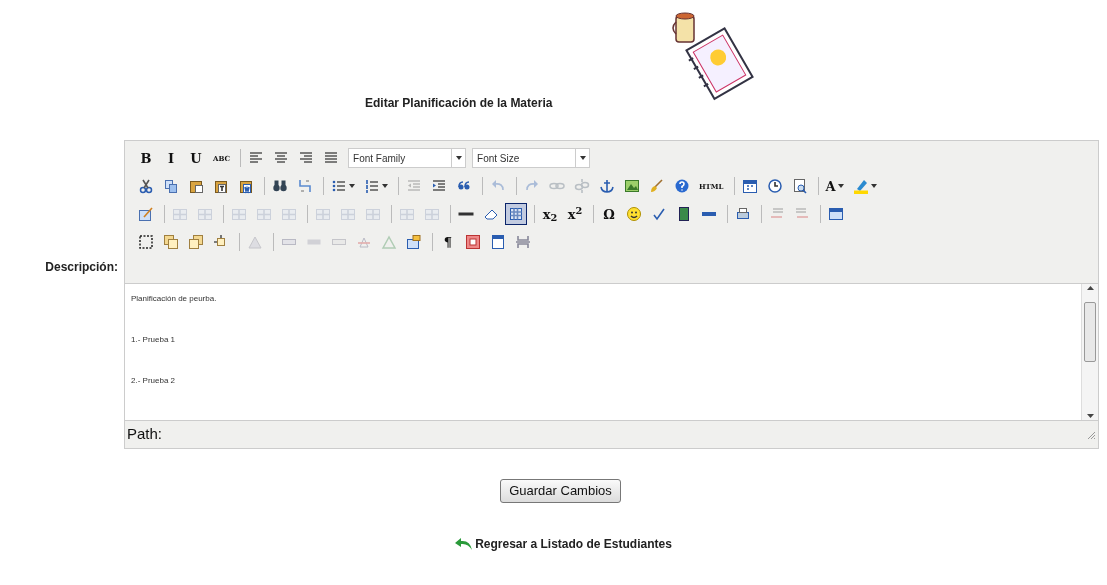 This screenshot has width=1107, height=585. What do you see at coordinates (563, 544) in the screenshot?
I see `back-link: Regresar a Listado de Estudiantes` at bounding box center [563, 544].